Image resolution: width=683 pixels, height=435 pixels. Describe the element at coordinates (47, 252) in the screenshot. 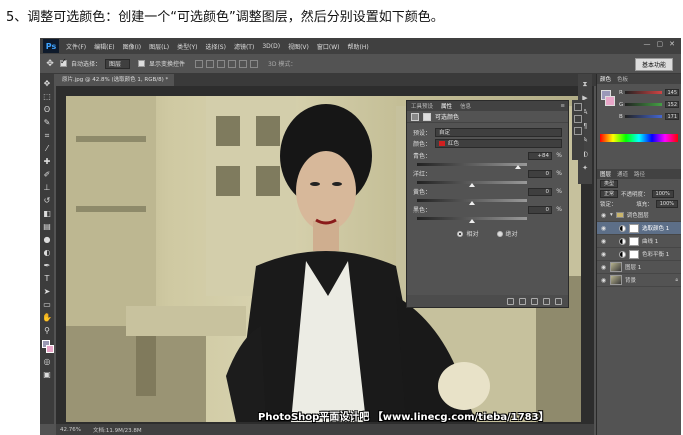

I see `dodge-tool-icon: ◐` at that location.